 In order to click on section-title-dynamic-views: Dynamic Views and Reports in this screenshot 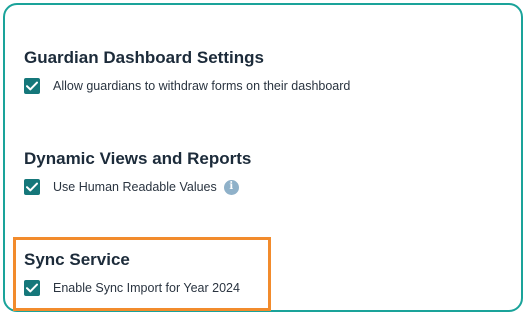, I will do `click(138, 158)`.